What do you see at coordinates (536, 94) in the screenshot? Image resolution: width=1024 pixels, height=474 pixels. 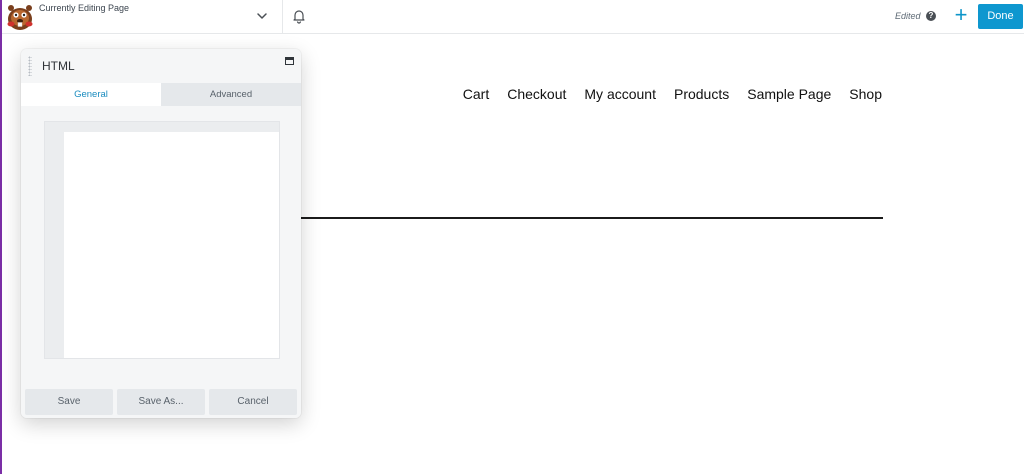 I see `nav-item-checkout: Checkout` at bounding box center [536, 94].